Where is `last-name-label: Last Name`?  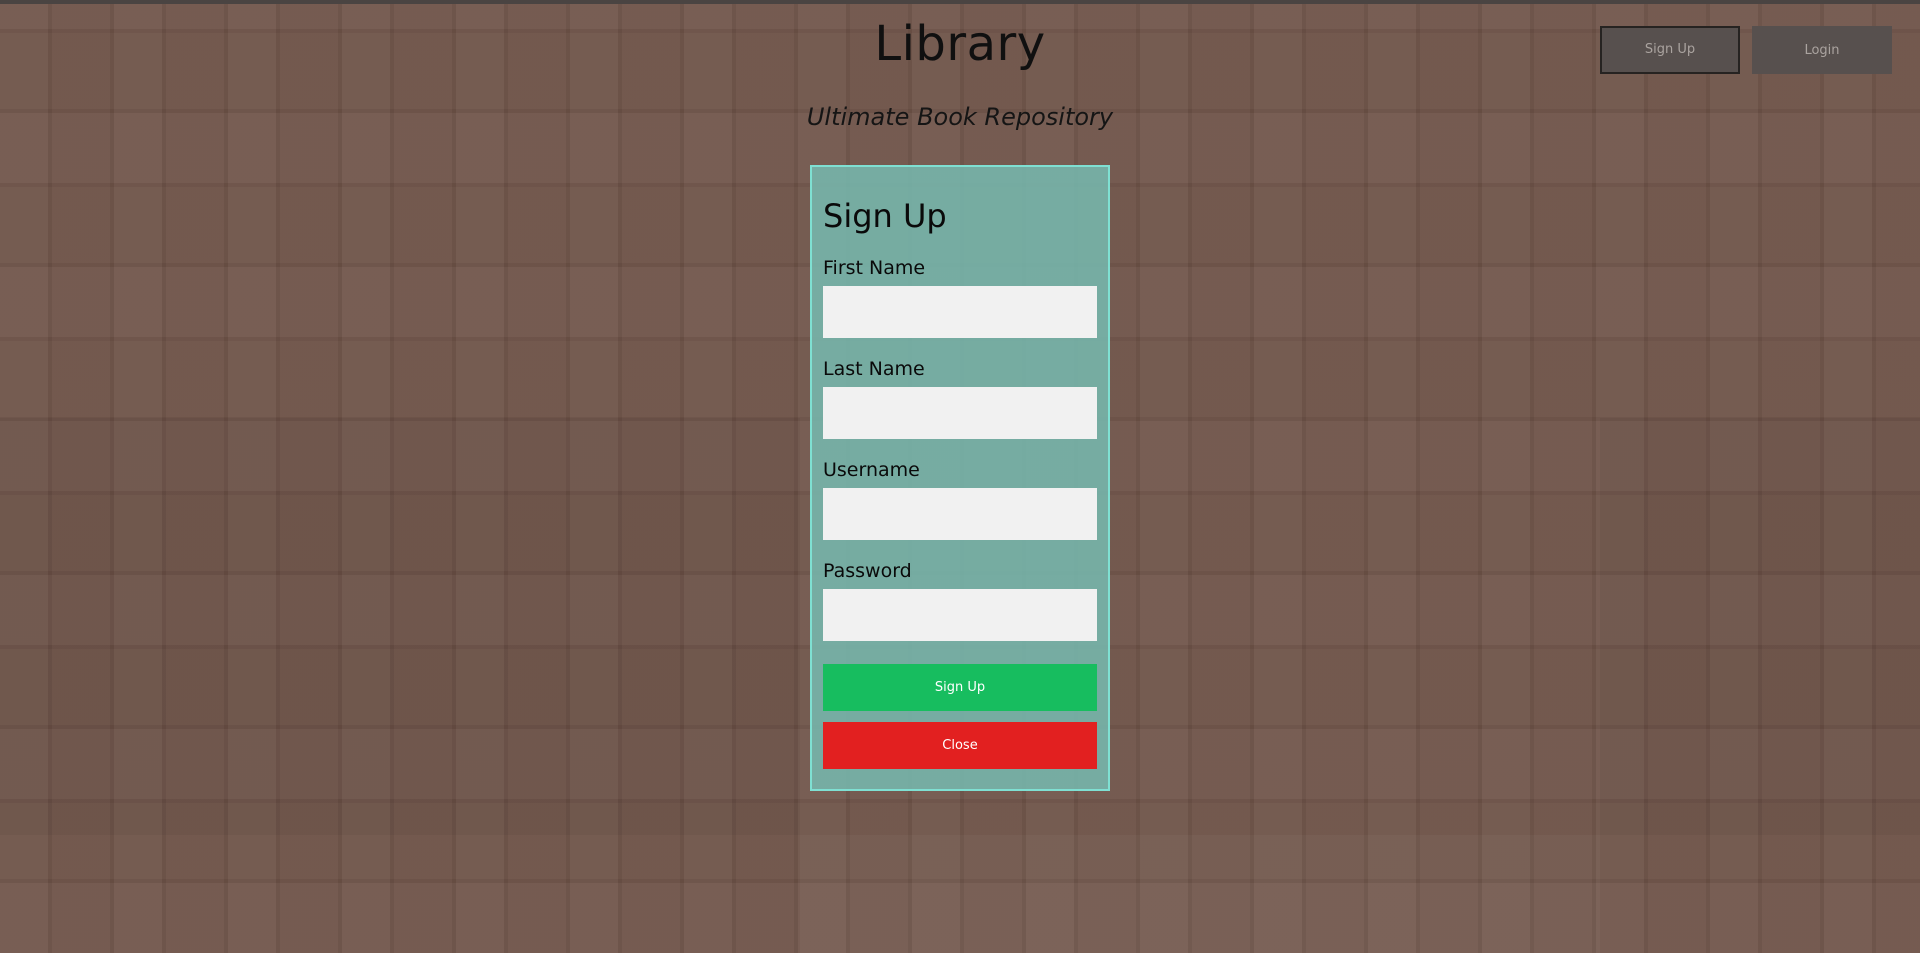
last-name-label: Last Name is located at coordinates (874, 369).